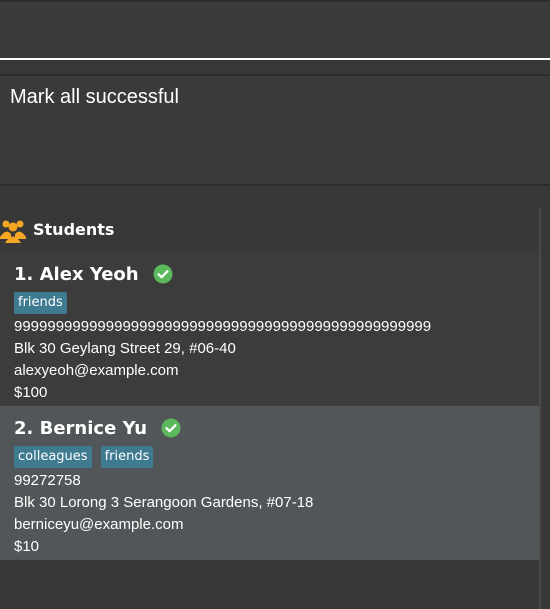 The width and height of the screenshot is (550, 609). What do you see at coordinates (31, 392) in the screenshot?
I see `student-amount: $100` at bounding box center [31, 392].